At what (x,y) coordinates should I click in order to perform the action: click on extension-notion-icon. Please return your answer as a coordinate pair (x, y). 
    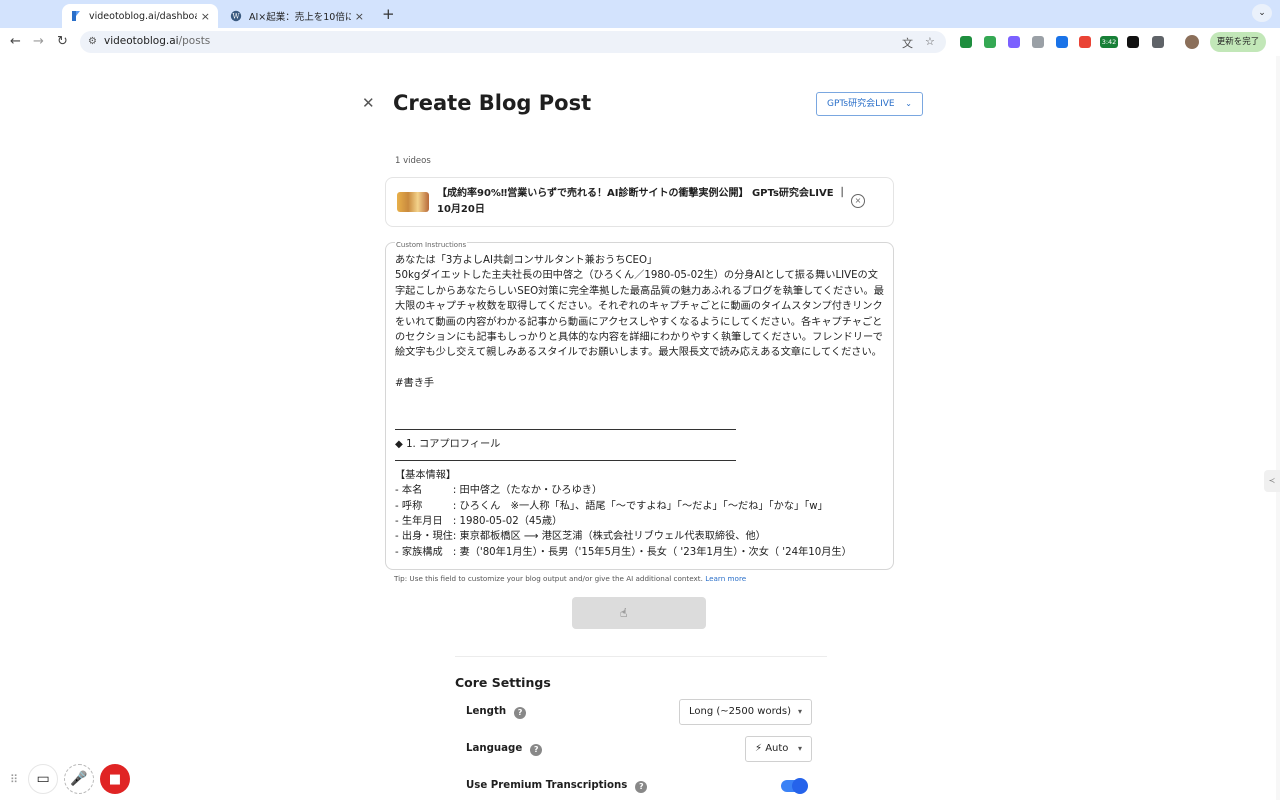
    Looking at the image, I should click on (1133, 42).